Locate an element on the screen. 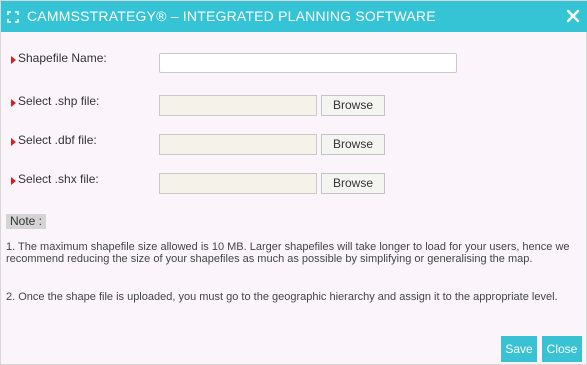 This screenshot has height=365, width=587. shx-browse-button: Browse is located at coordinates (353, 183).